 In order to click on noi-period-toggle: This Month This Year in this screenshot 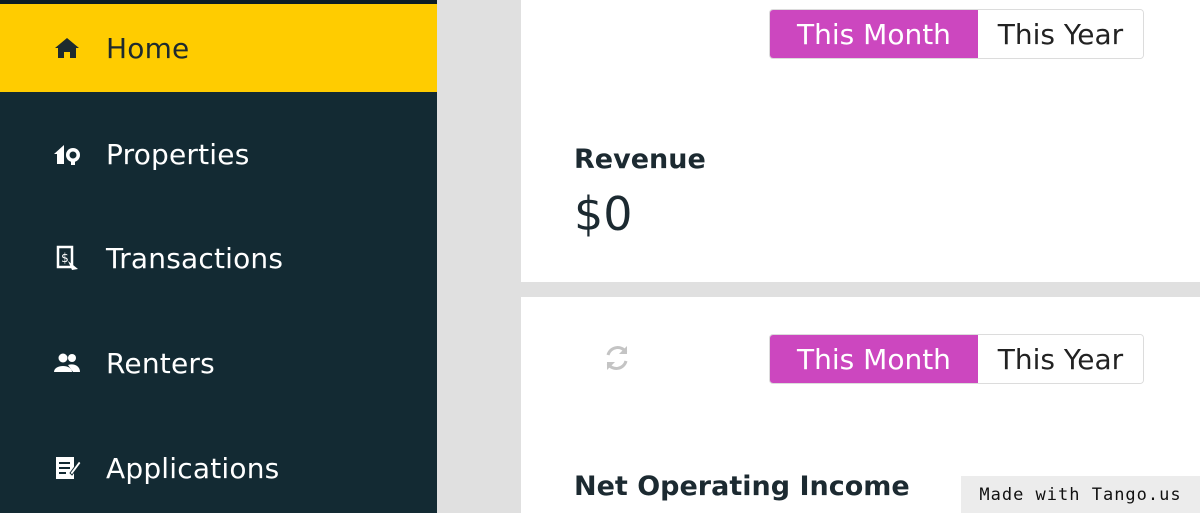, I will do `click(956, 359)`.